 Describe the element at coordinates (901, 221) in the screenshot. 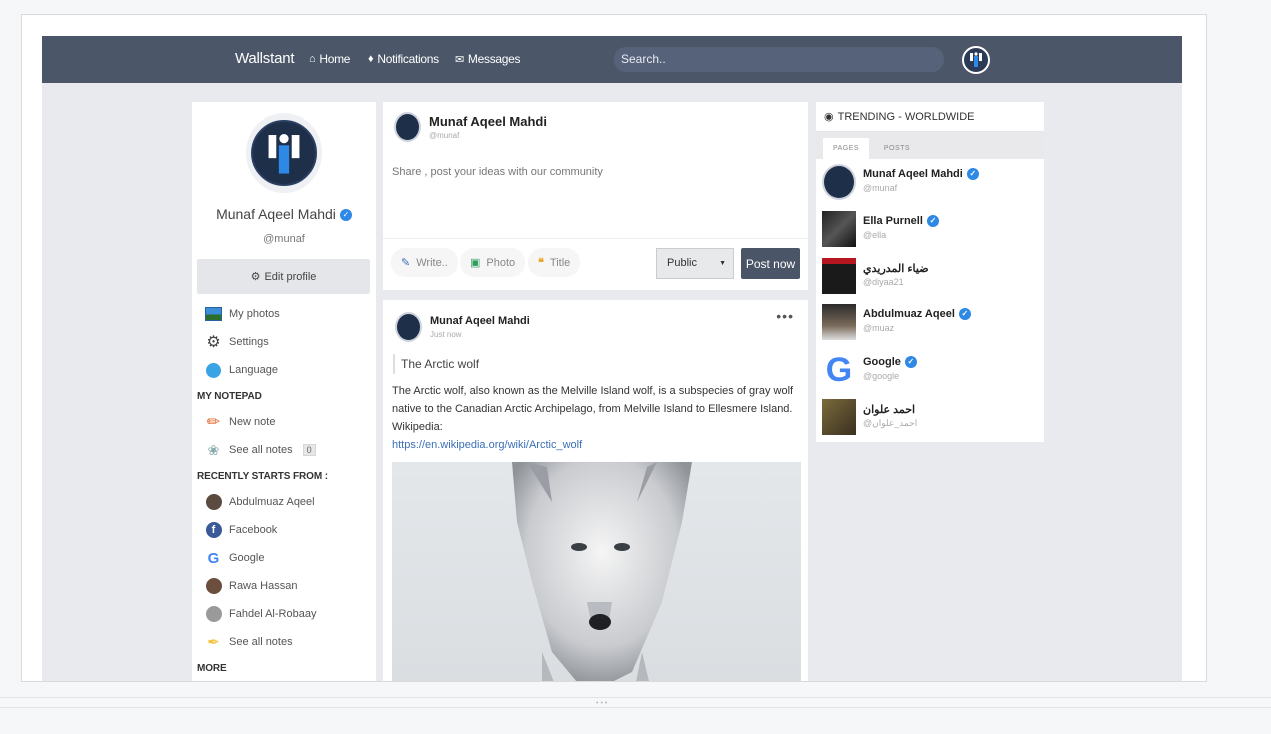

I see `trending-name: Ella Purnell ✓` at that location.